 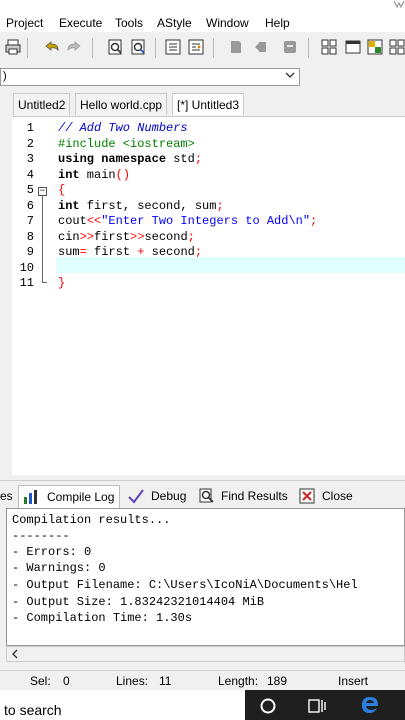 I want to click on tab-untitled2: Untitled2, so click(x=42, y=104).